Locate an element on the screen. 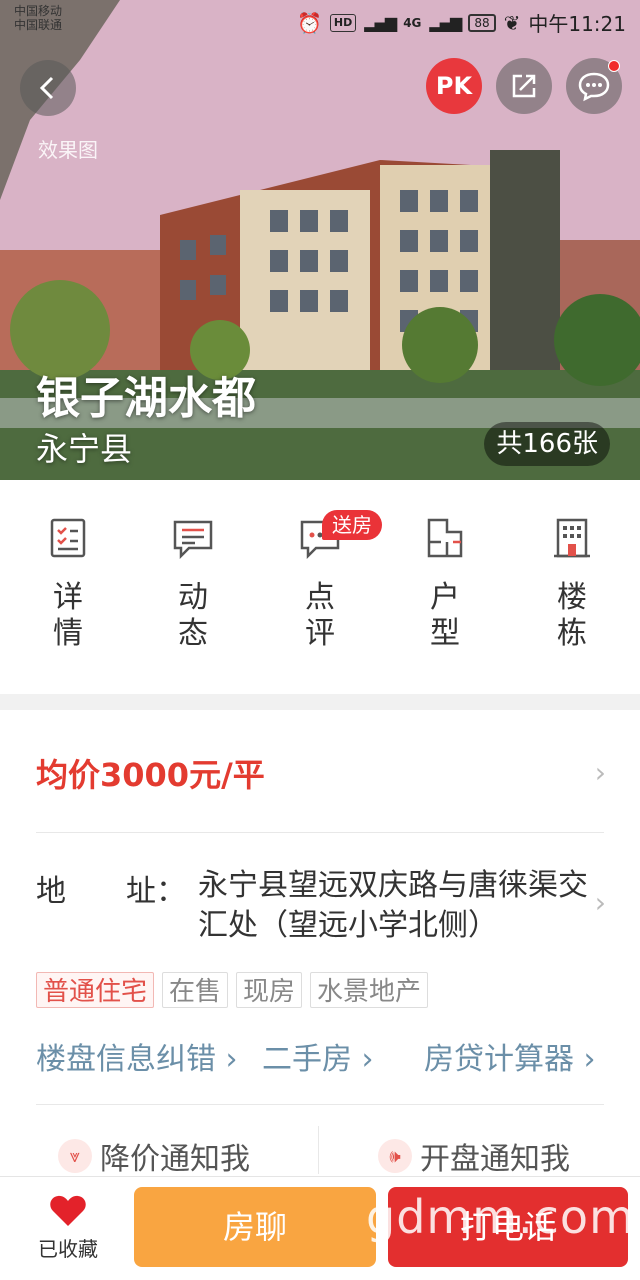 Image resolution: width=640 pixels, height=1280 pixels. second-hand-link: 二手房 › is located at coordinates (318, 1056).